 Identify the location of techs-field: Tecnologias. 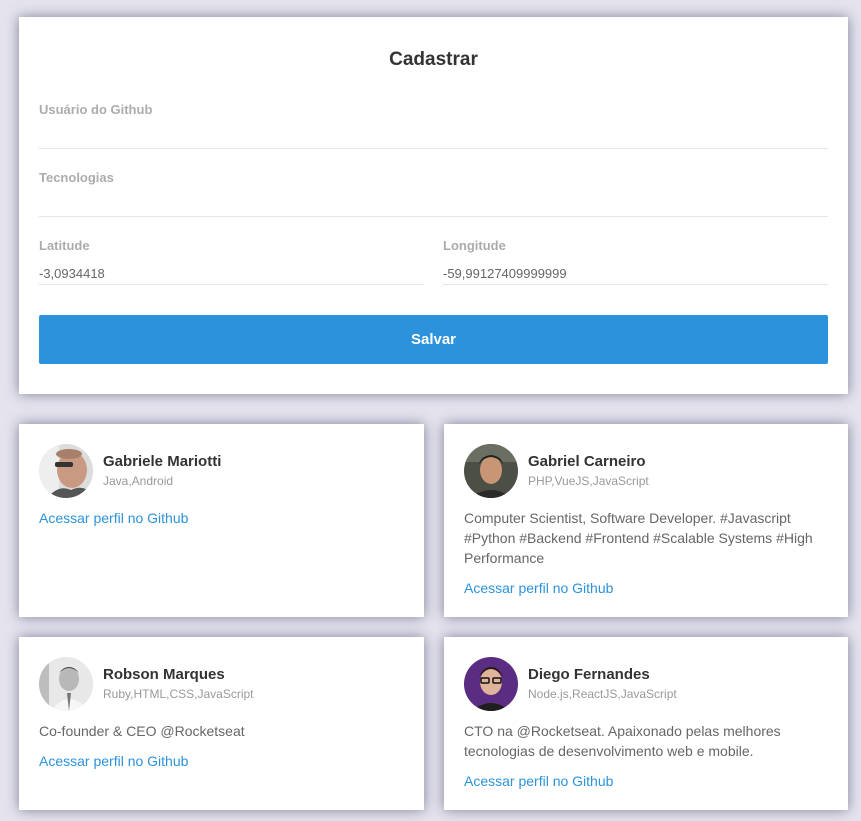
(433, 193).